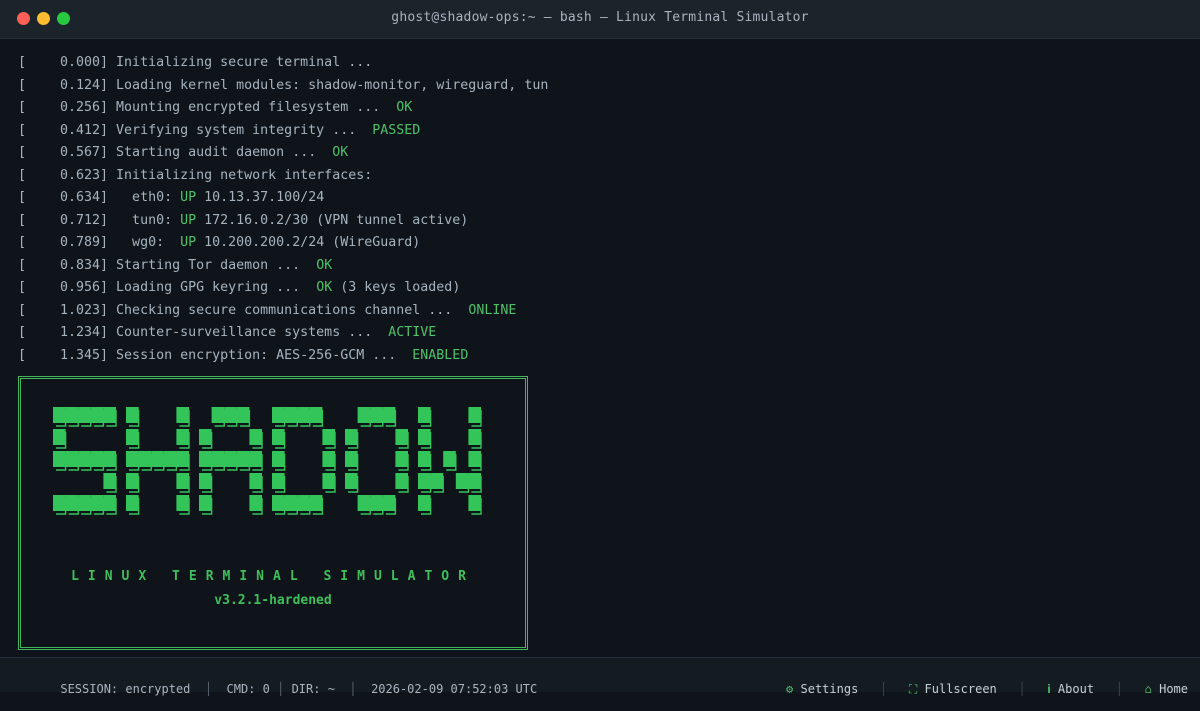 Image resolution: width=1200 pixels, height=711 pixels. Describe the element at coordinates (313, 689) in the screenshot. I see `current-directory: DIR: ~` at that location.